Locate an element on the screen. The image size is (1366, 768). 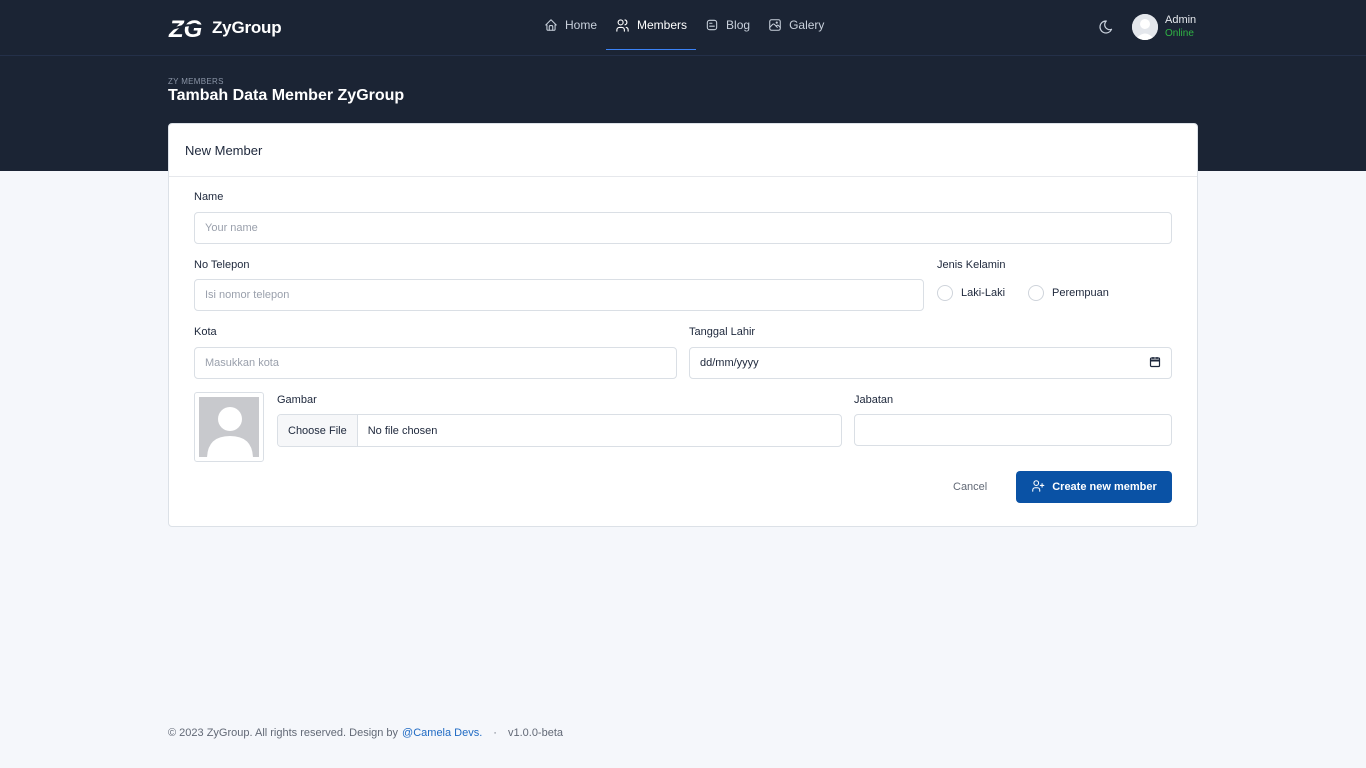
create-member-label: Create new member is located at coordinates (1104, 487).